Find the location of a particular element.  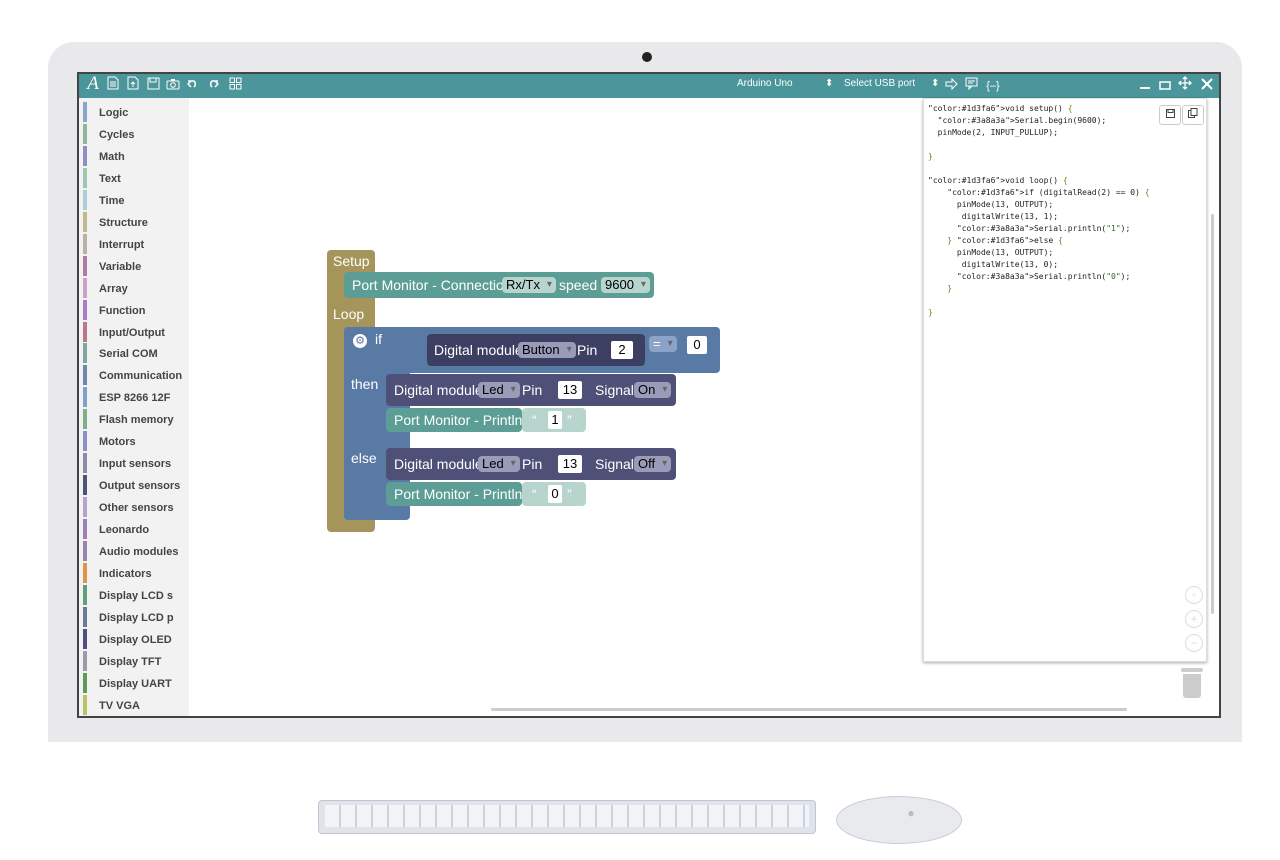

category-label: Cycles is located at coordinates (117, 134).